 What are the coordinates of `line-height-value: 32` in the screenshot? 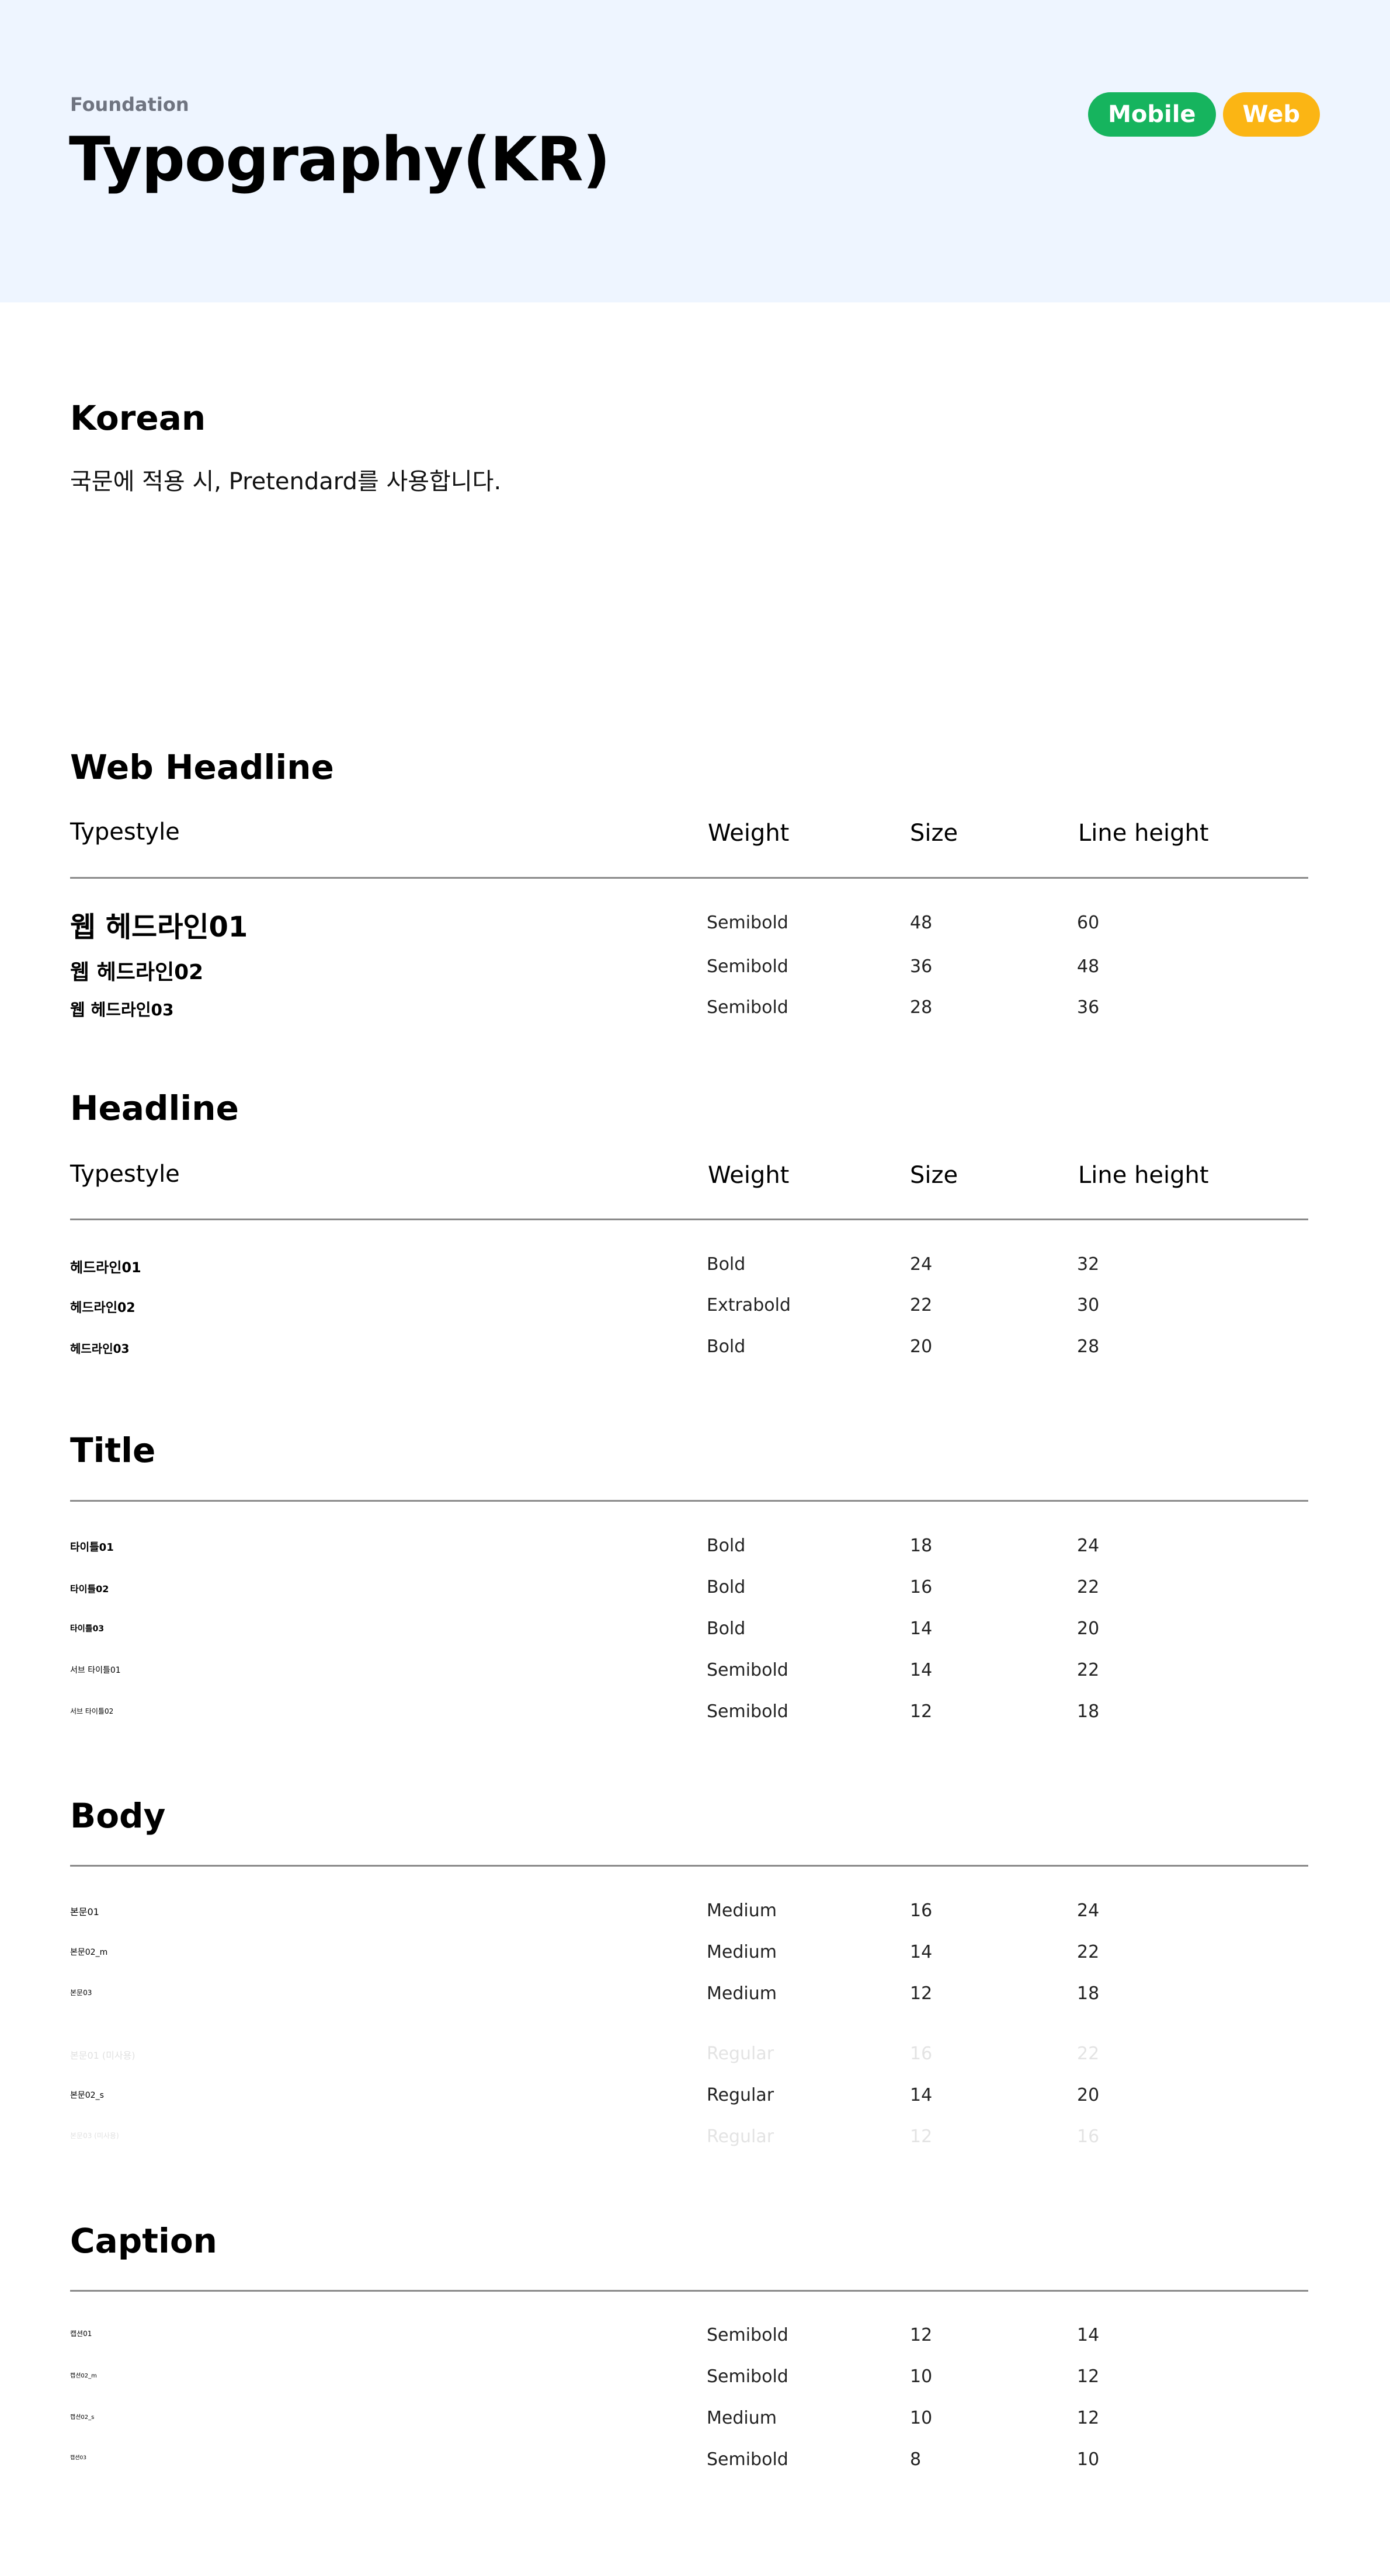 It's located at (1089, 1264).